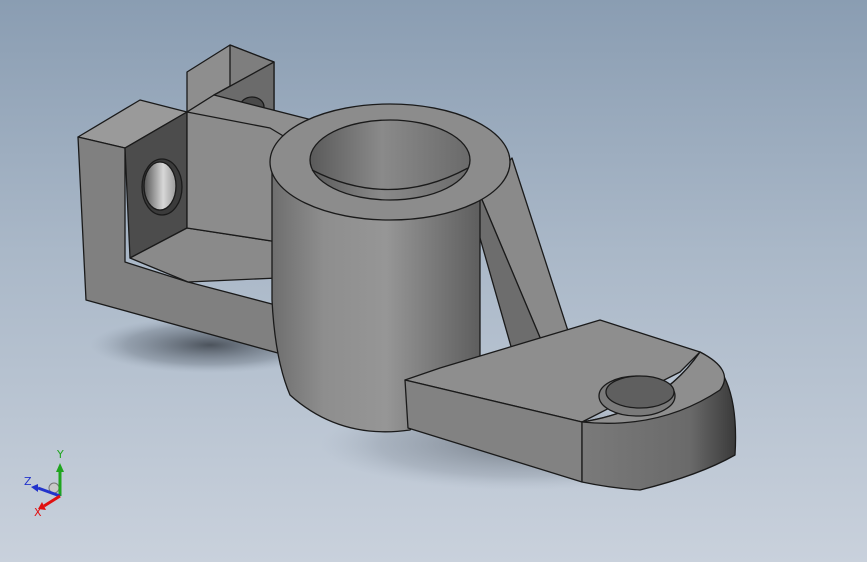 The height and width of the screenshot is (562, 867). I want to click on clevis-hole-inner, so click(160, 186).